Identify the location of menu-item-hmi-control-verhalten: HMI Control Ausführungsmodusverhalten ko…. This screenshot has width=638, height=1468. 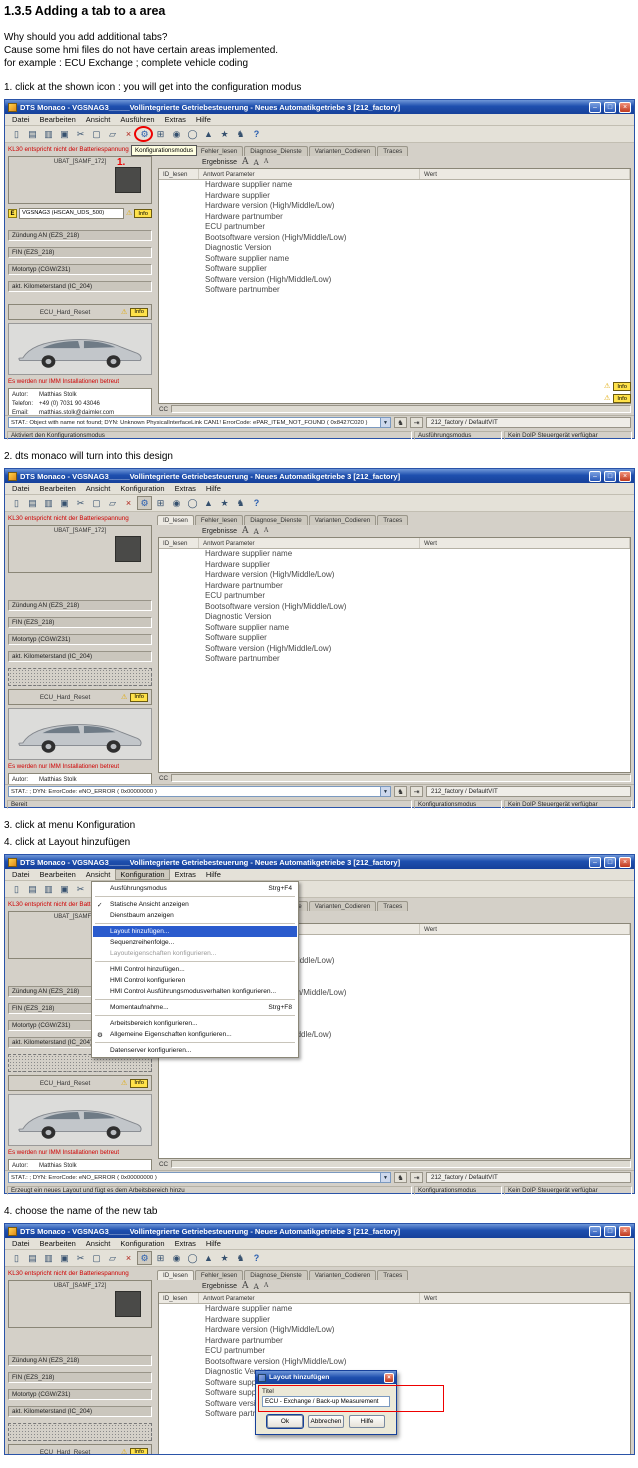
(195, 991).